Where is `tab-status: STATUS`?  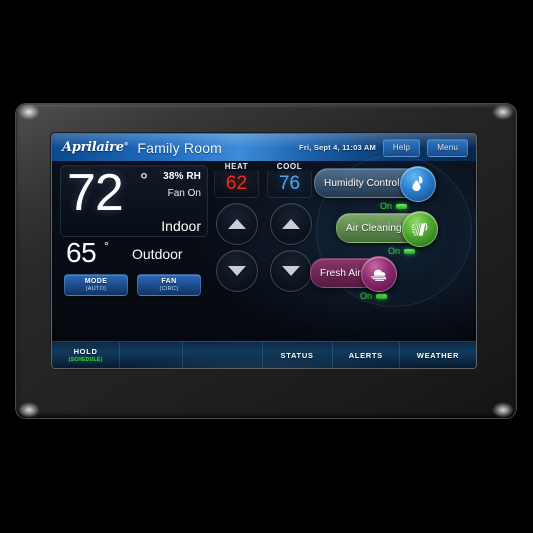
tab-status: STATUS is located at coordinates (298, 355).